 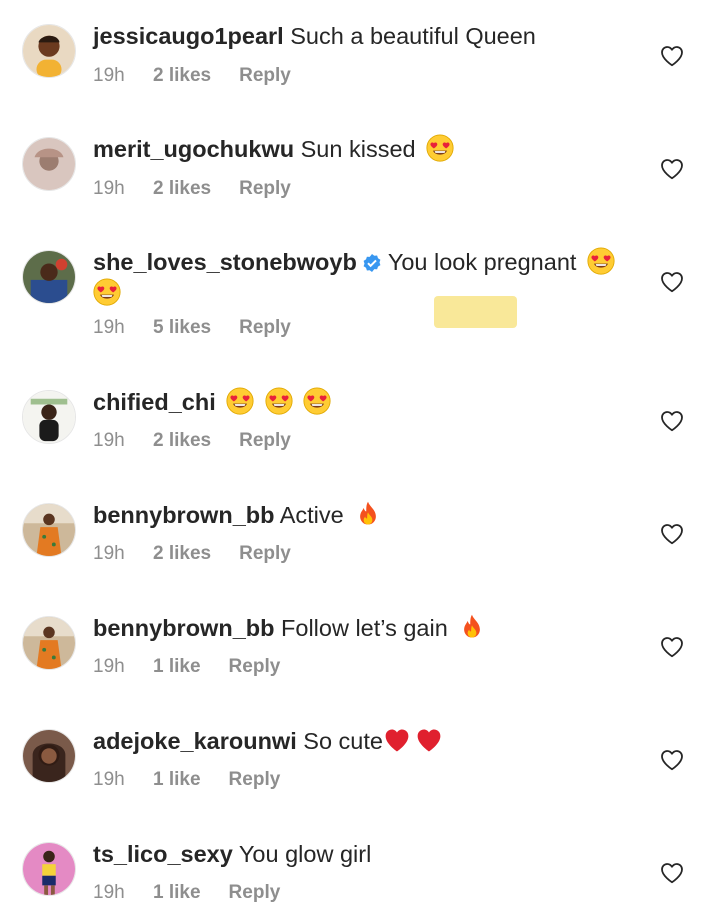 I want to click on comment-likes: 5 likes, so click(x=182, y=328).